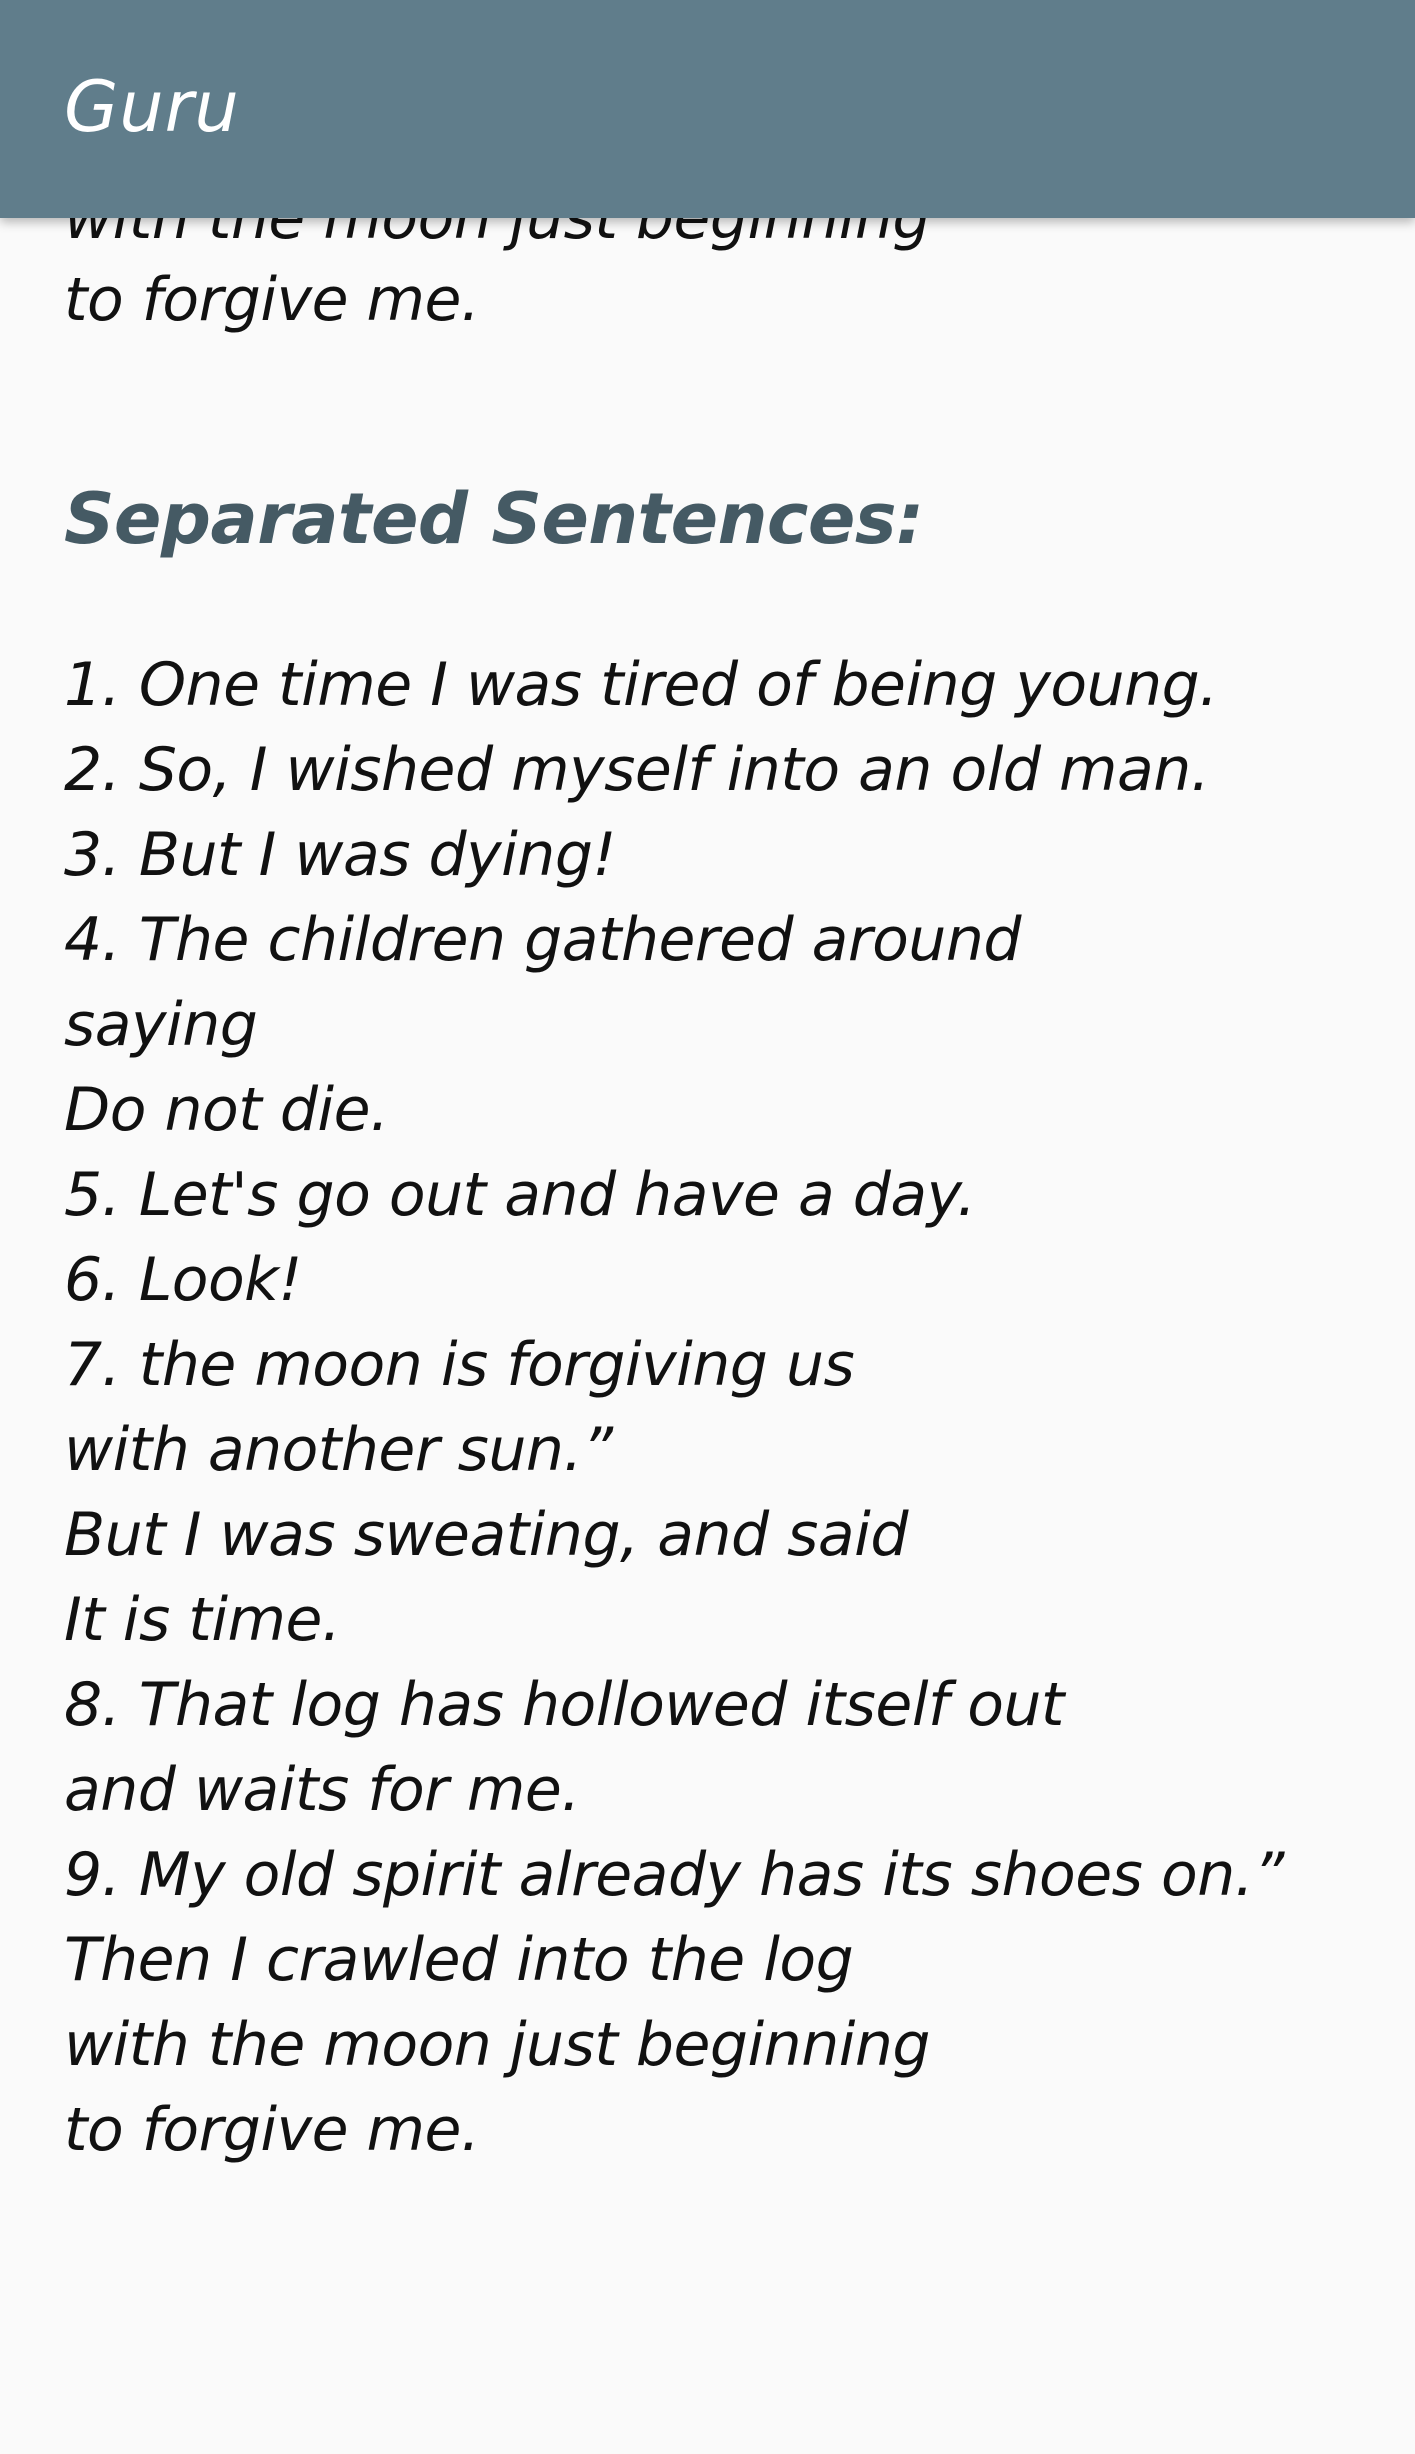 The width and height of the screenshot is (1415, 2454). Describe the element at coordinates (183, 1280) in the screenshot. I see `sentence-line: 6. Look!` at that location.